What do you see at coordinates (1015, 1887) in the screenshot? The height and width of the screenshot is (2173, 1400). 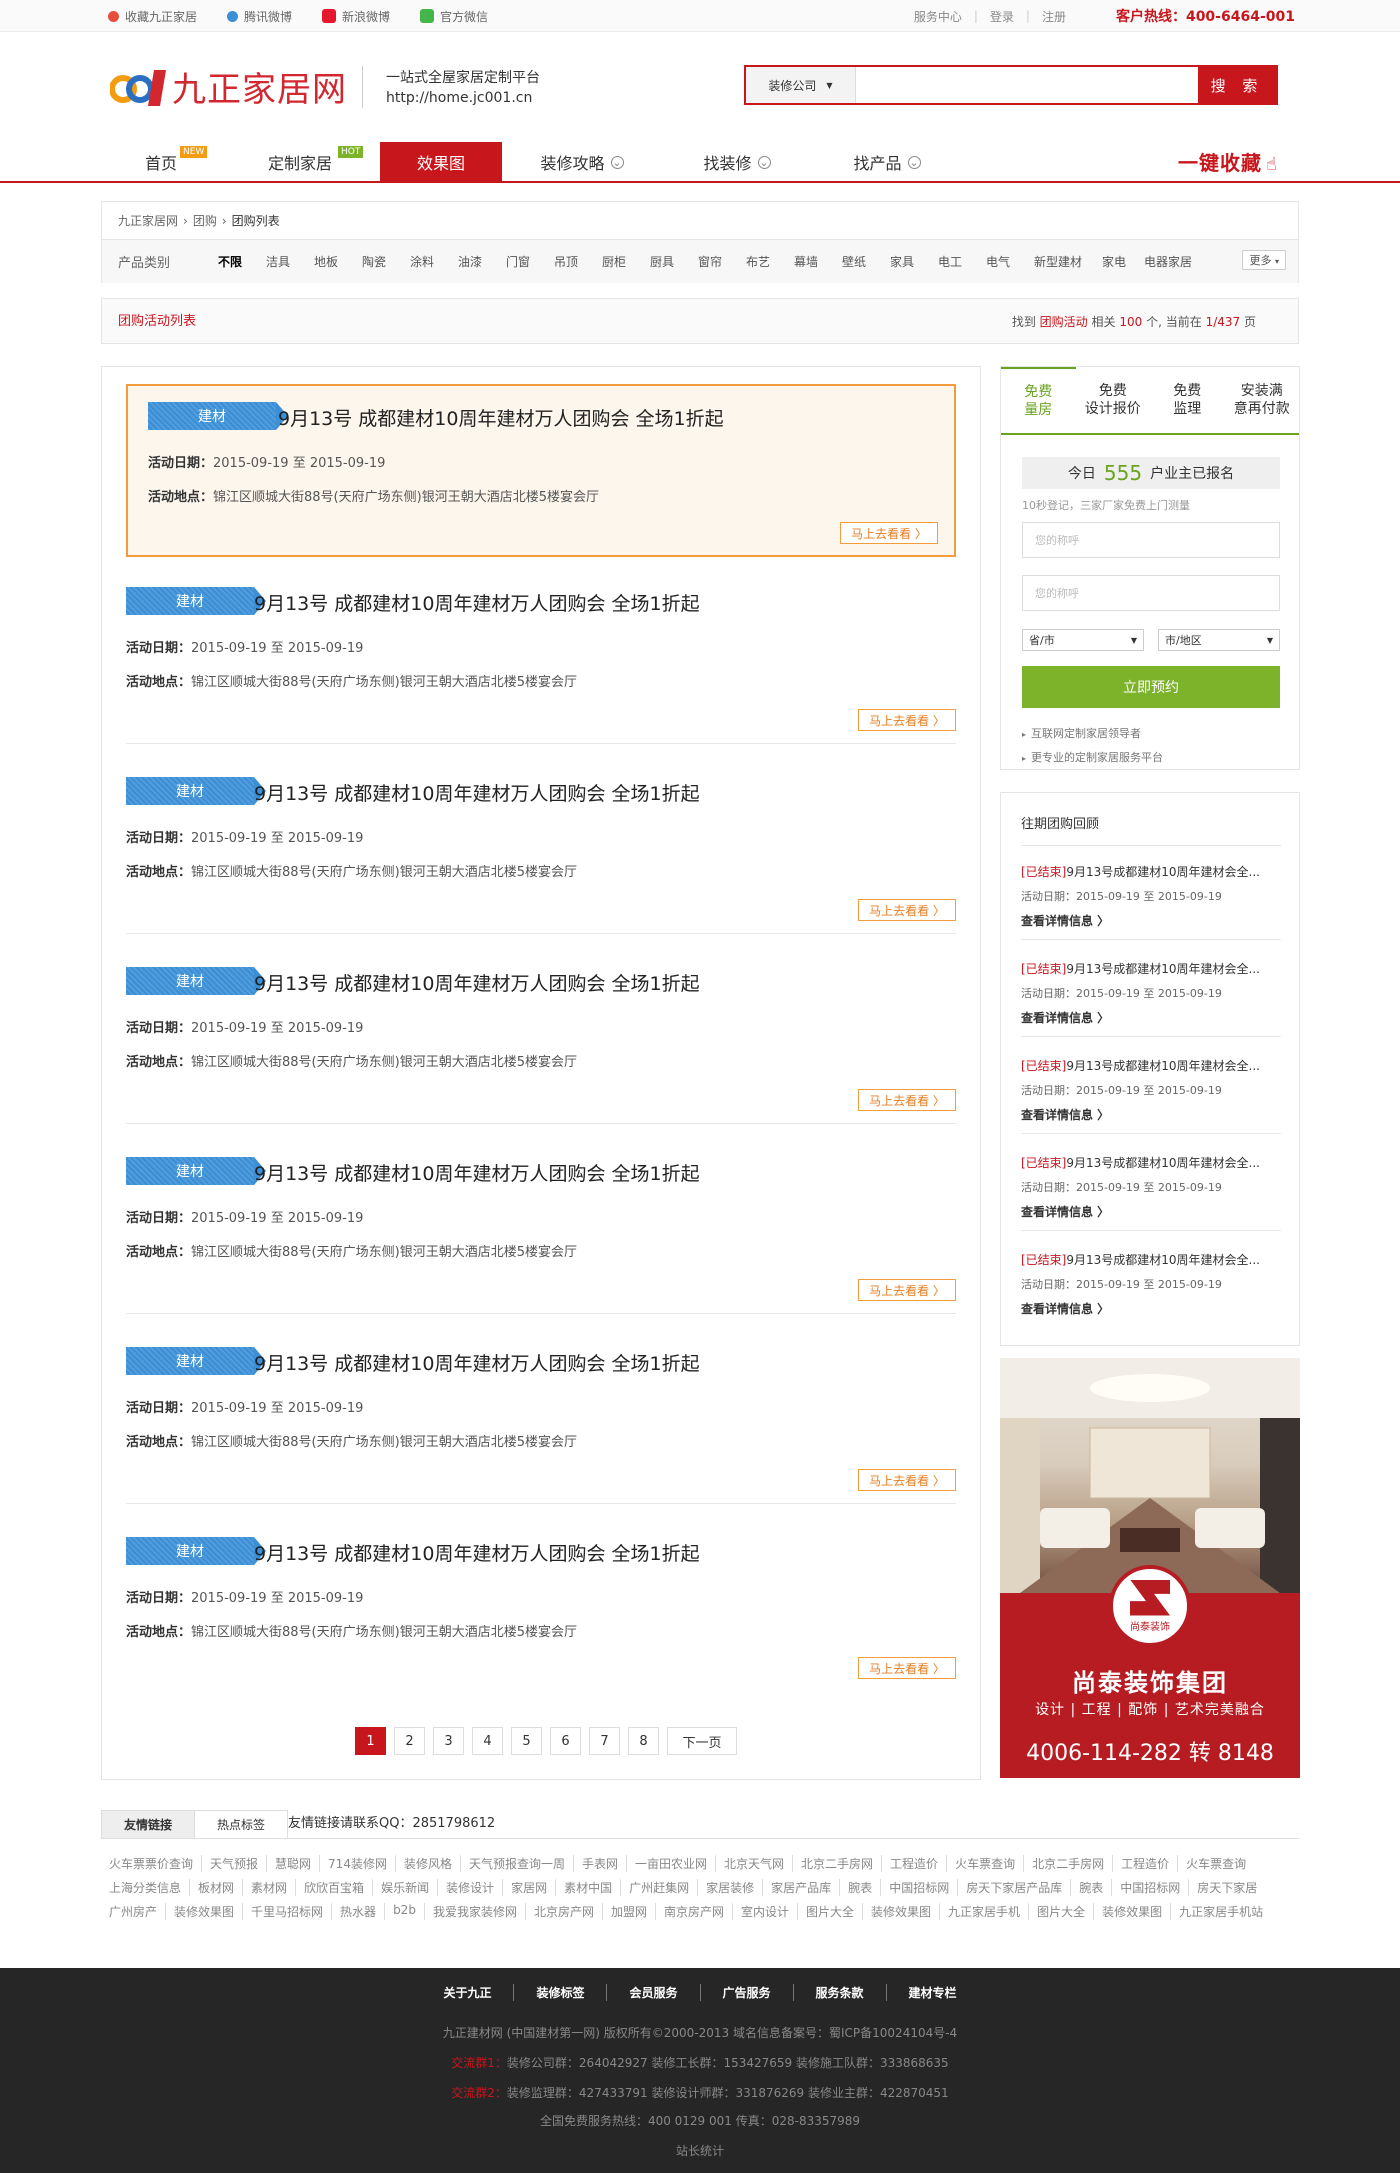 I see `friend-link: 房天下家居产品库` at bounding box center [1015, 1887].